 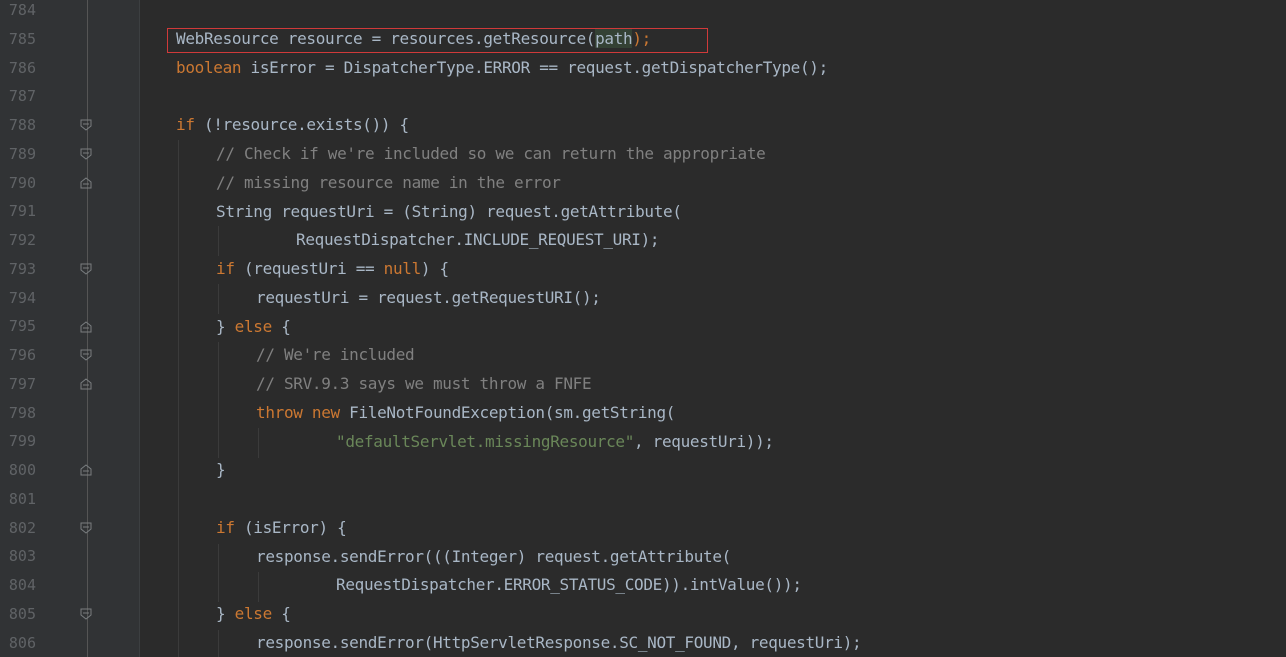 What do you see at coordinates (22, 211) in the screenshot?
I see `line-number: 791` at bounding box center [22, 211].